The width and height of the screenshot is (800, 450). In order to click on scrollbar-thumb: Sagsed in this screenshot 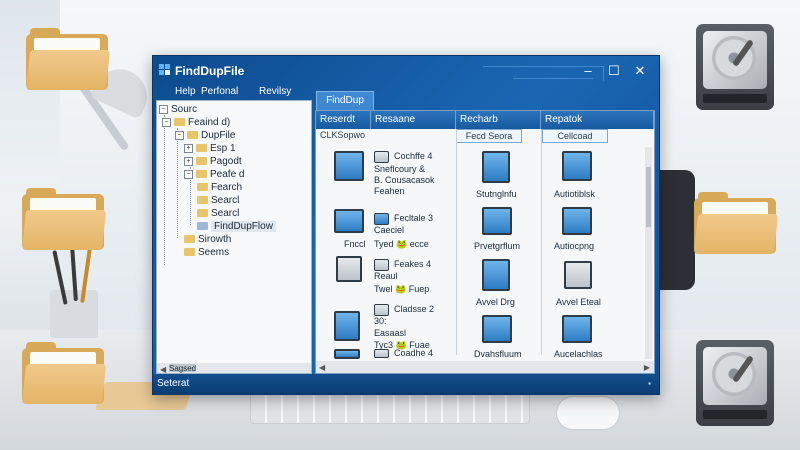, I will do `click(182, 368)`.